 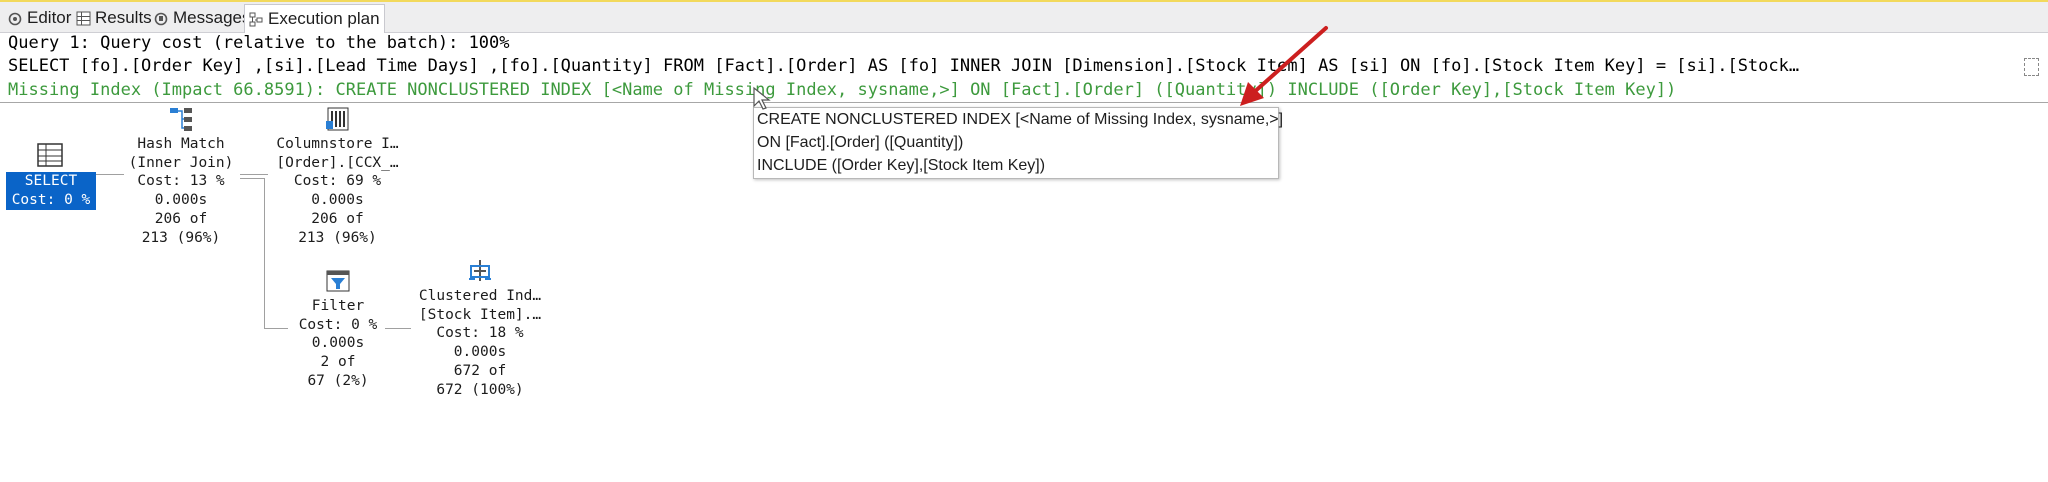 I want to click on columnstore-rows-pct: 213 (96%), so click(x=337, y=237).